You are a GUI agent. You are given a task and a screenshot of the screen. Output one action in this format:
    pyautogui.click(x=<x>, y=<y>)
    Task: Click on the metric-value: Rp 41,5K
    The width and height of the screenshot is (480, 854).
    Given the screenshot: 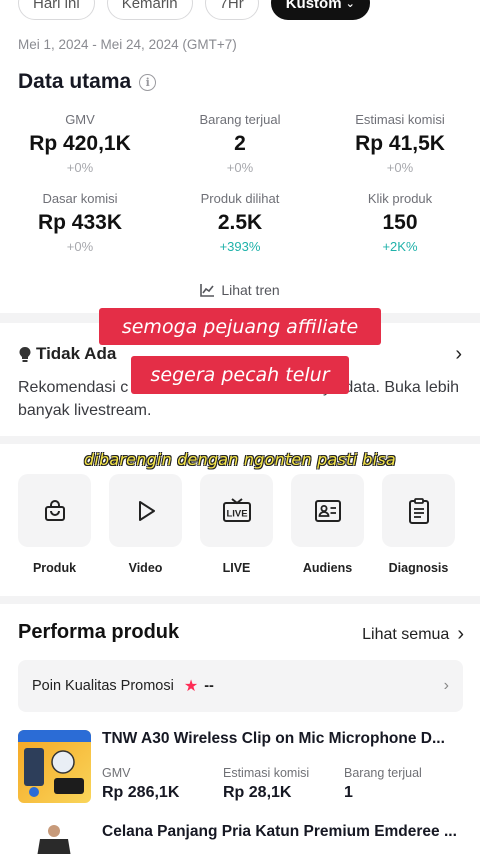 What is the action you would take?
    pyautogui.click(x=400, y=143)
    